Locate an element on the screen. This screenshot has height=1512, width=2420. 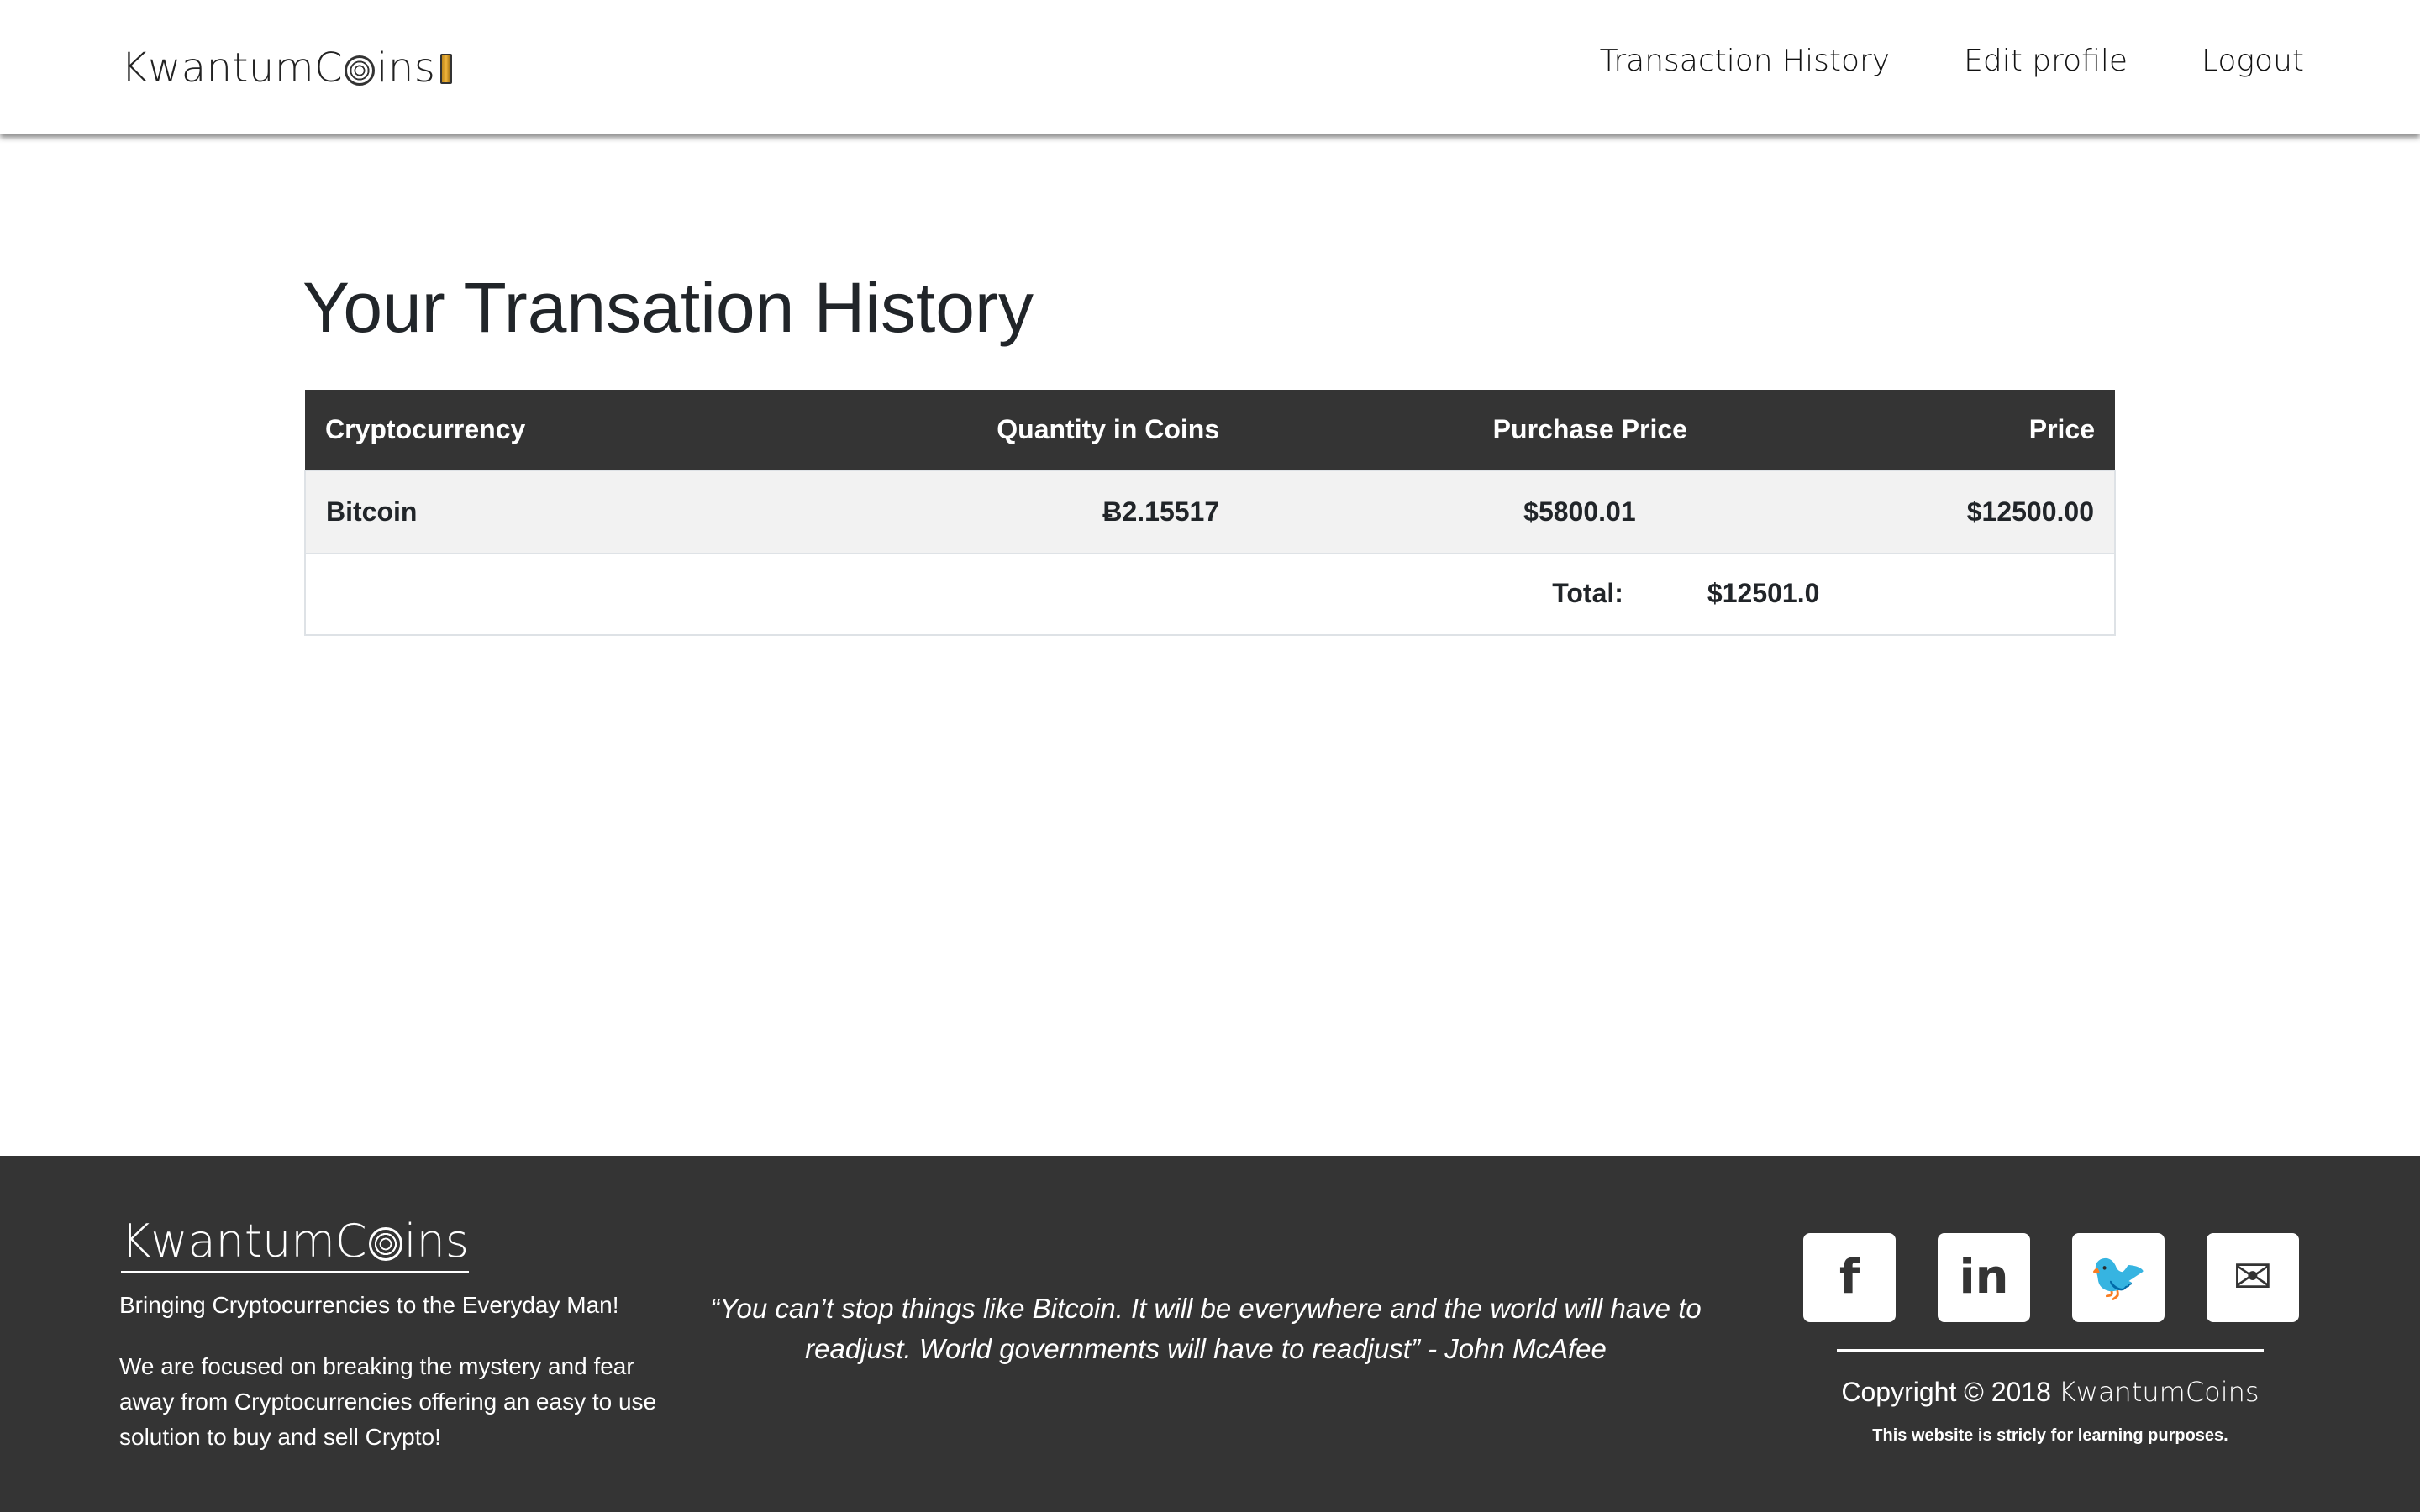
table-row: Bitcoin Ƀ2.15517 $5800.01 $12500.00 is located at coordinates (1210, 511).